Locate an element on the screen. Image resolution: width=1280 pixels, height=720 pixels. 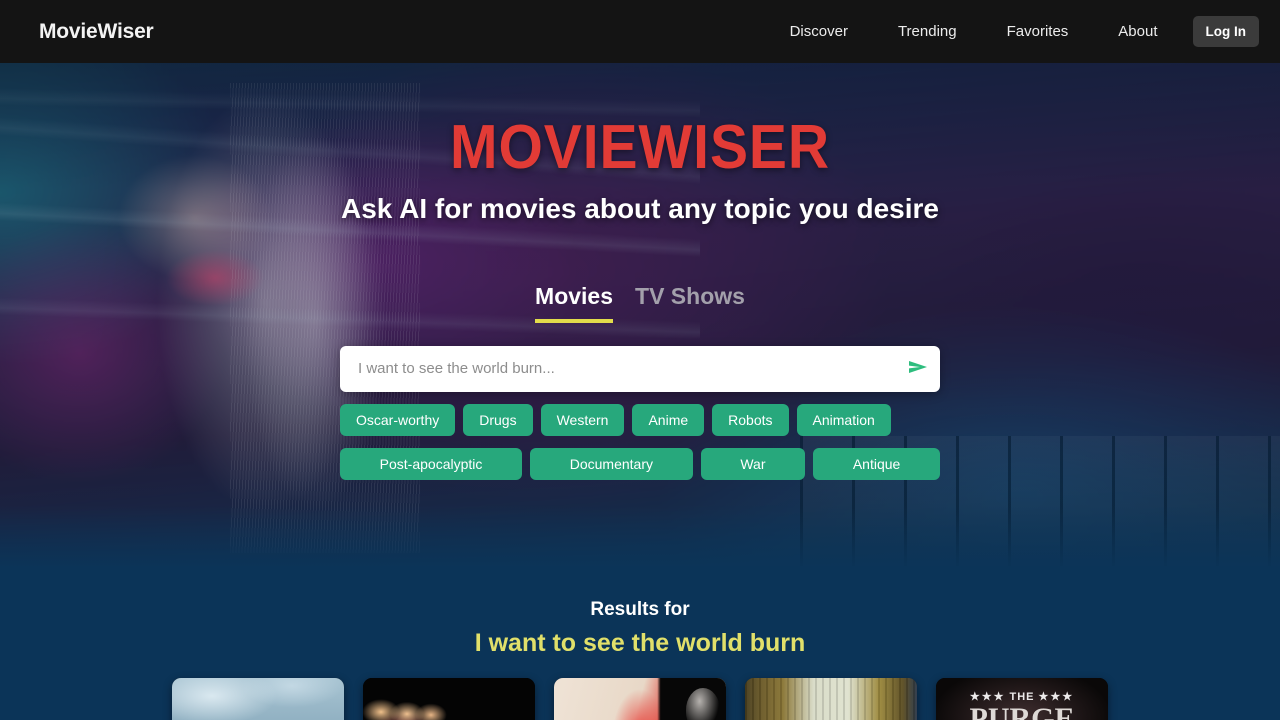
chip-animation: Animation is located at coordinates (843, 419).